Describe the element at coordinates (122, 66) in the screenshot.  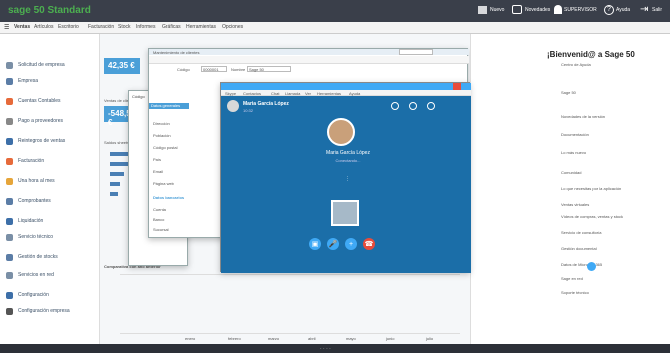
I see `kpi-ventas: 42,35 €` at that location.